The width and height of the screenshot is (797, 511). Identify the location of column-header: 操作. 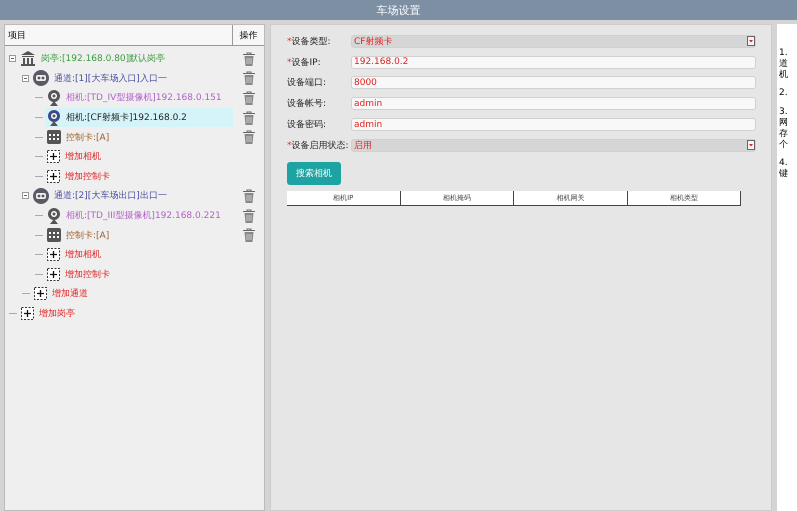
(248, 36).